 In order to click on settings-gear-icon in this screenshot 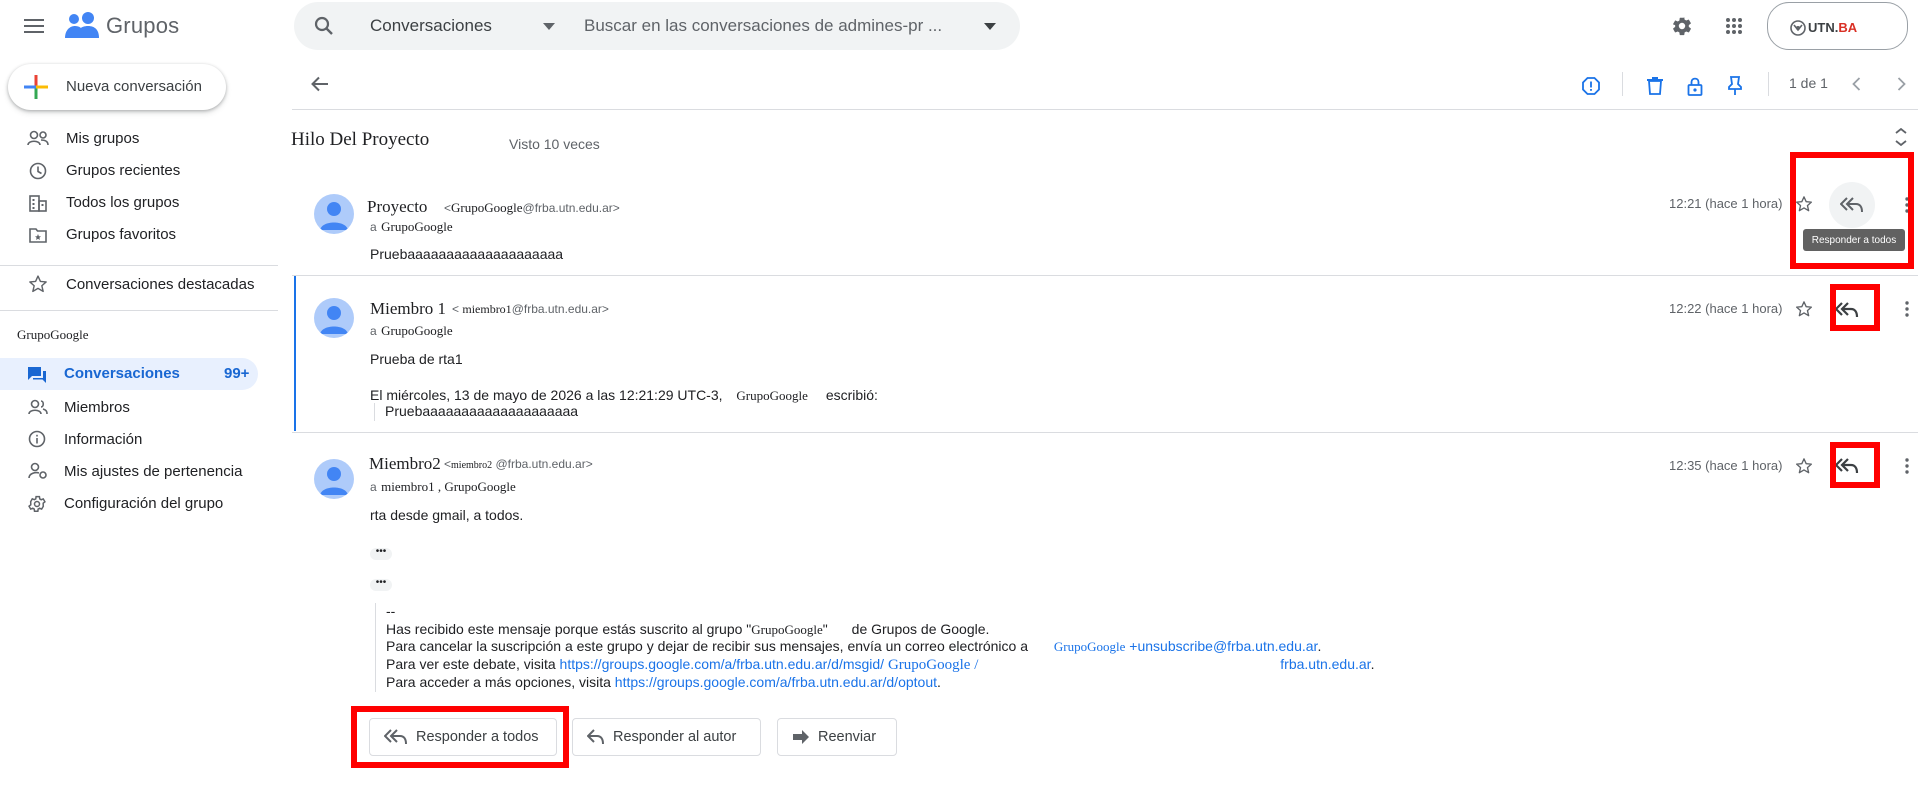, I will do `click(1682, 26)`.